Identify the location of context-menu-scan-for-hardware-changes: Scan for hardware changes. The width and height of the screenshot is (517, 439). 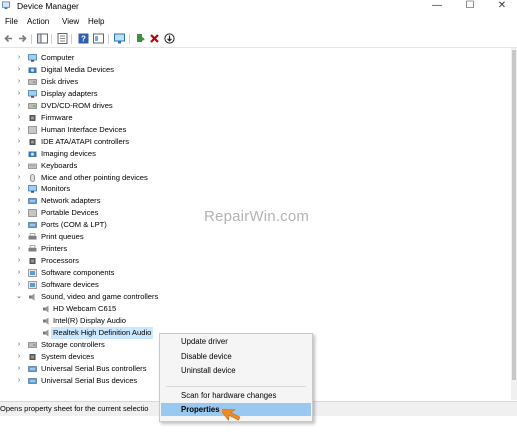
(236, 395).